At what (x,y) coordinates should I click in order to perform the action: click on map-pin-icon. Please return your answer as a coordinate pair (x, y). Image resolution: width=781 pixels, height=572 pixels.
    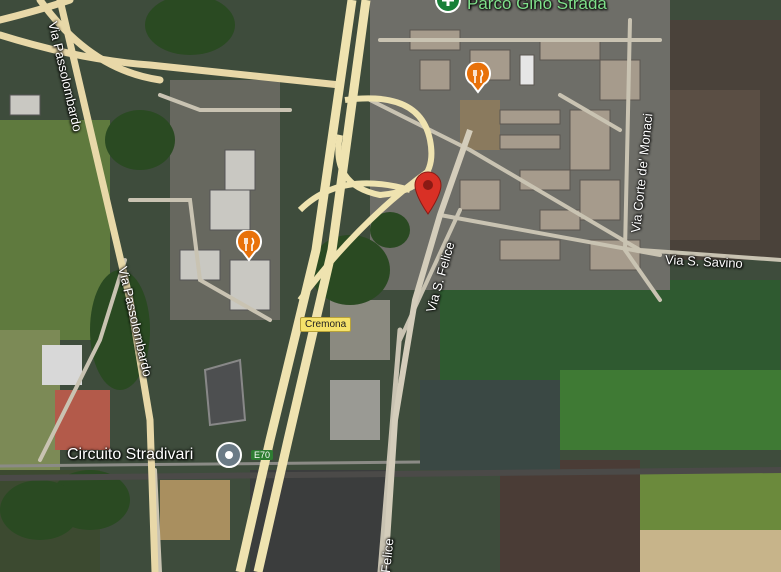
    Looking at the image, I should click on (428, 193).